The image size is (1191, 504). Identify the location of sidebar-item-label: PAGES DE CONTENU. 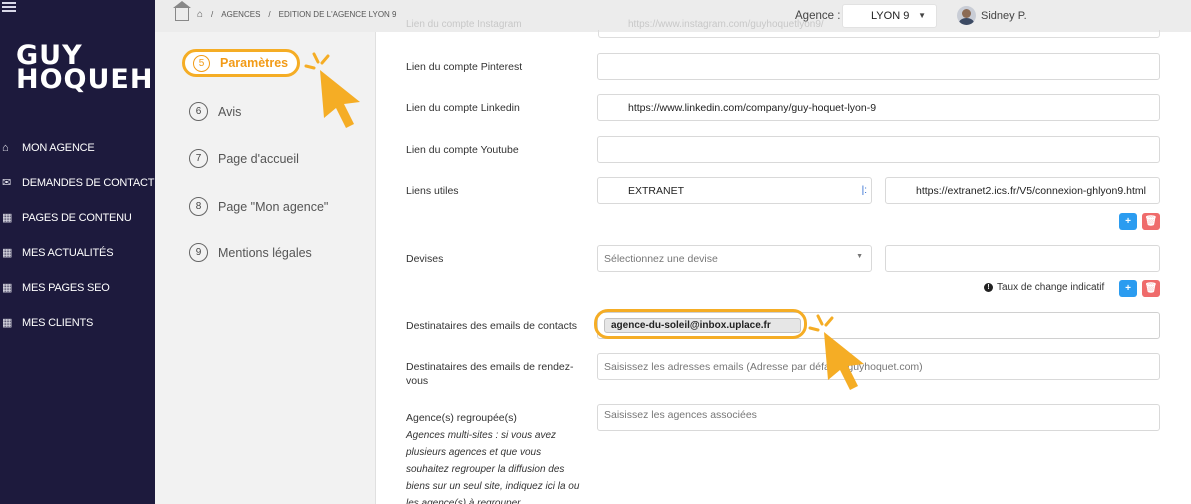
(77, 217).